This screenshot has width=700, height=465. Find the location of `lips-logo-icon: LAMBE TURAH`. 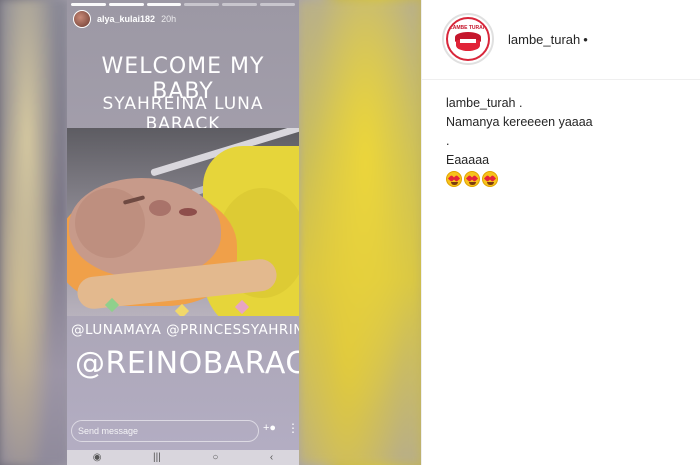

lips-logo-icon: LAMBE TURAH is located at coordinates (468, 39).